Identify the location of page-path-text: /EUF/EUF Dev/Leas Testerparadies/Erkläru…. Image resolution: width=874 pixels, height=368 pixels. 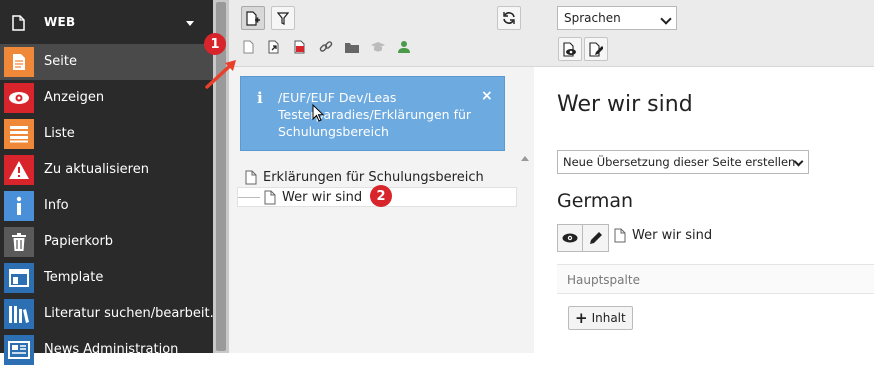
(375, 114).